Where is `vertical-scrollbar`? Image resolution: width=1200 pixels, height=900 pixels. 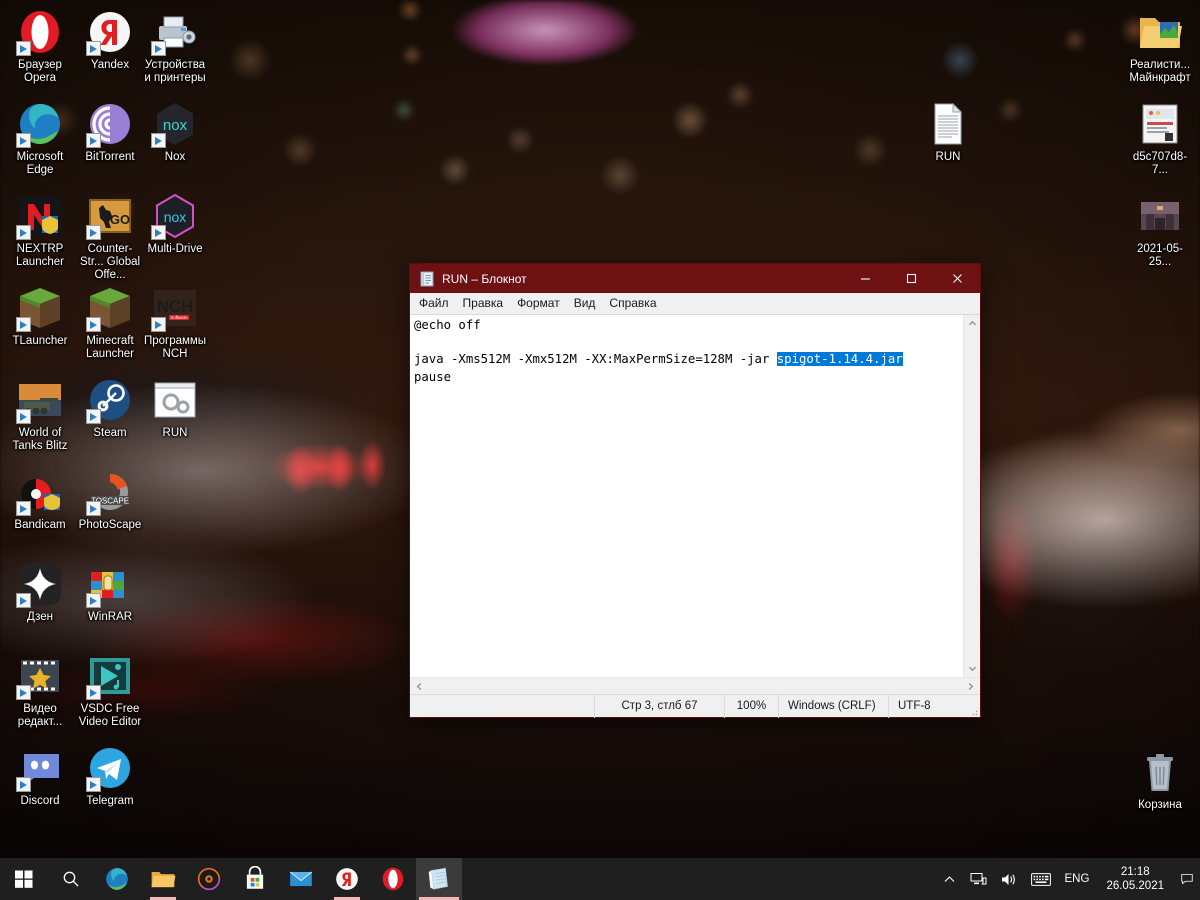
vertical-scrollbar is located at coordinates (971, 496).